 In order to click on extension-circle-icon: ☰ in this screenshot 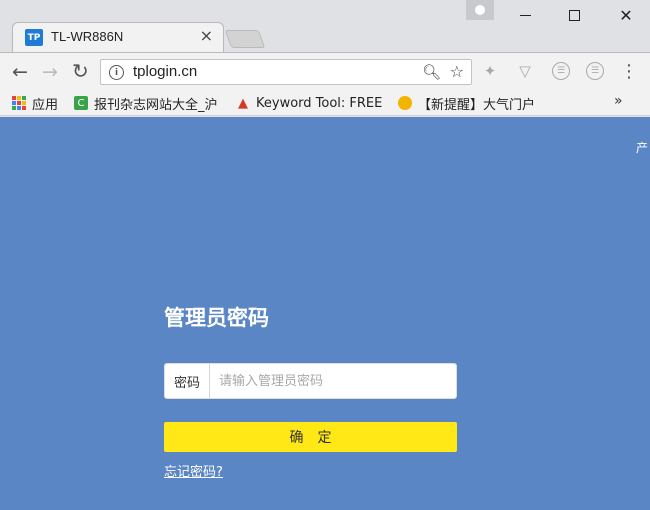, I will do `click(561, 71)`.